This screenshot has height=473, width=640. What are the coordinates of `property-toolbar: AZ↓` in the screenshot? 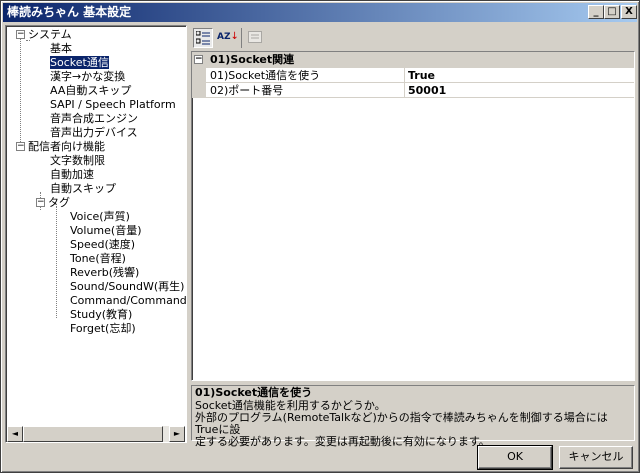 It's located at (413, 37).